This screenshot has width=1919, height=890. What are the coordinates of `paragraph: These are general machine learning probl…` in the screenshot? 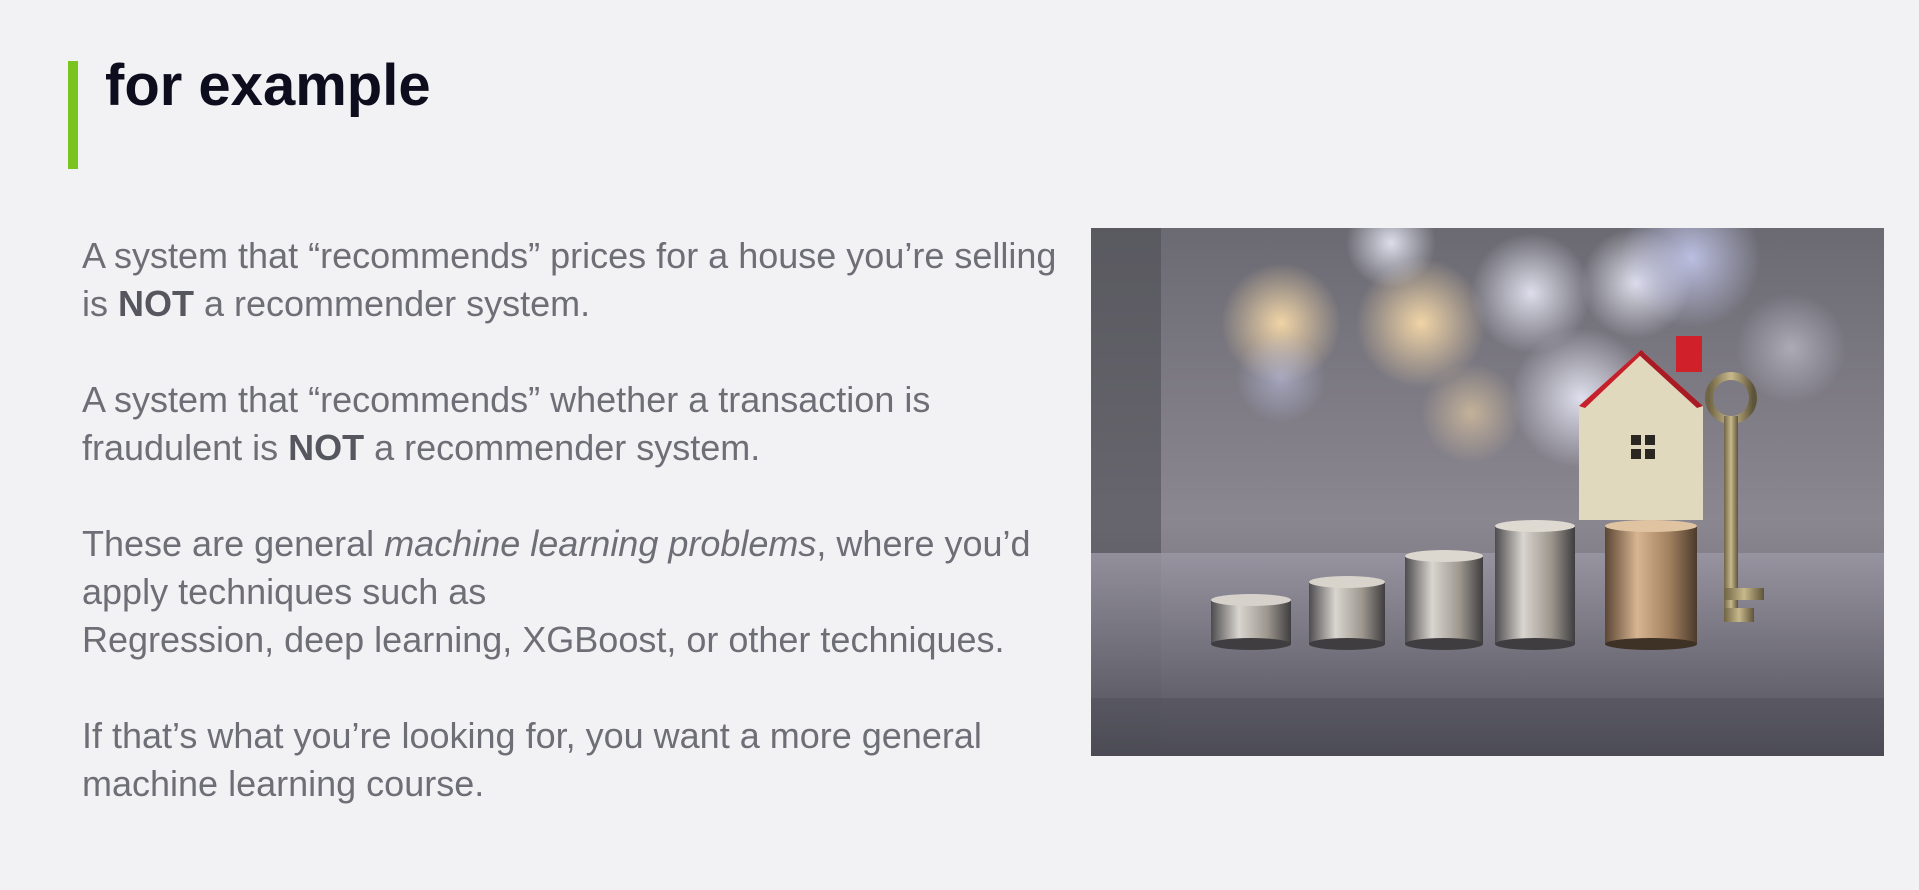 It's located at (556, 591).